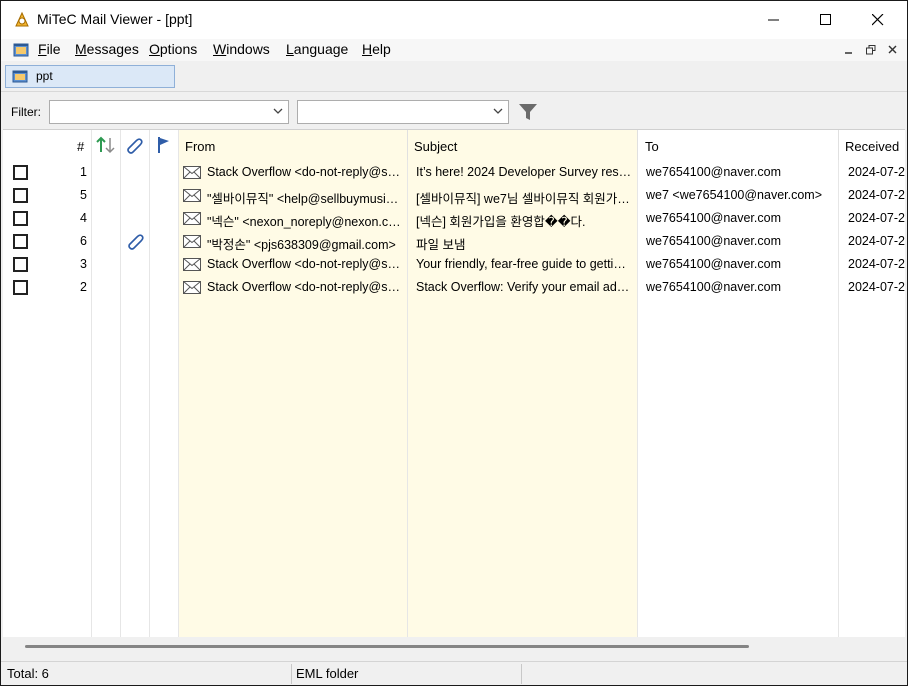 This screenshot has height=686, width=908. What do you see at coordinates (305, 222) in the screenshot?
I see `row-from: "넥슨" <nexon_noreply@nexon.co.kr>` at bounding box center [305, 222].